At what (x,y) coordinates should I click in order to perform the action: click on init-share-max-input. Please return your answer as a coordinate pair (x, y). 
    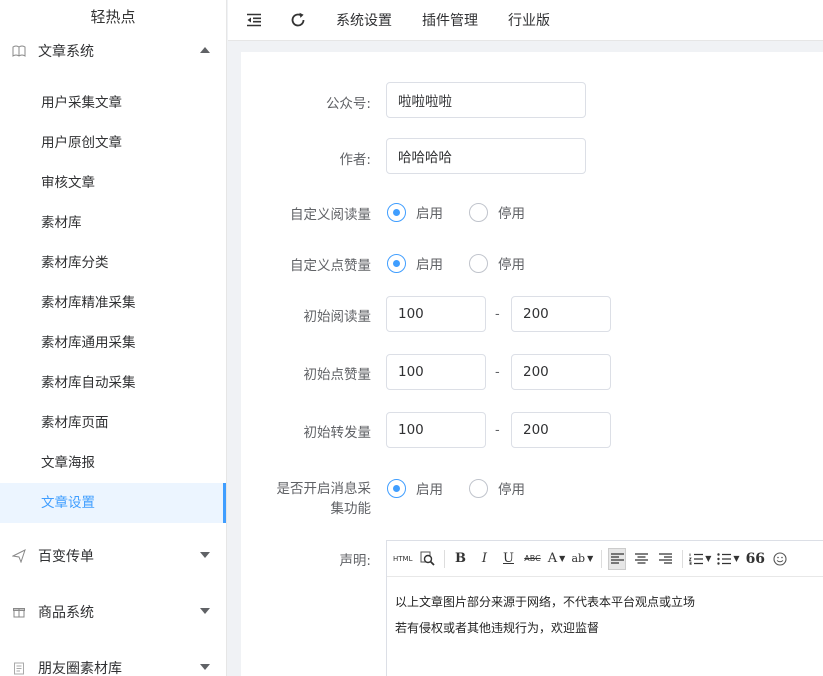
    Looking at the image, I should click on (561, 430).